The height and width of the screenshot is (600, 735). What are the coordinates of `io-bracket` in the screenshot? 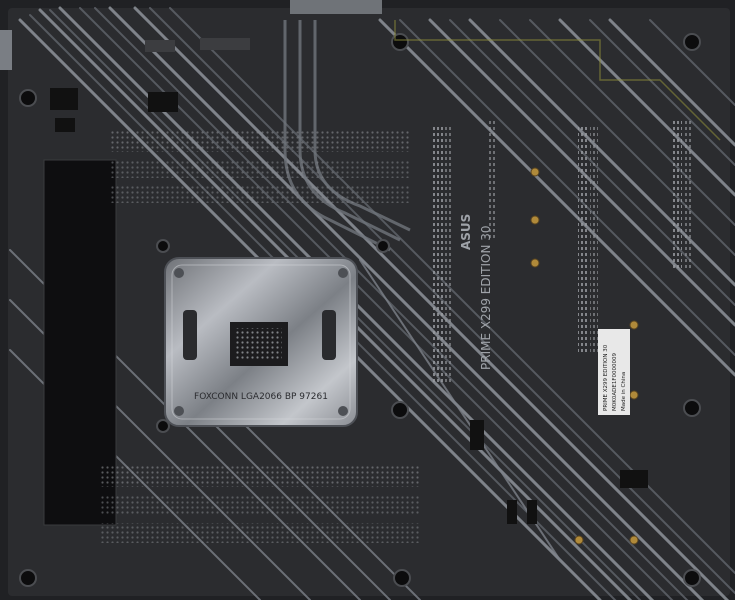 It's located at (336, 7).